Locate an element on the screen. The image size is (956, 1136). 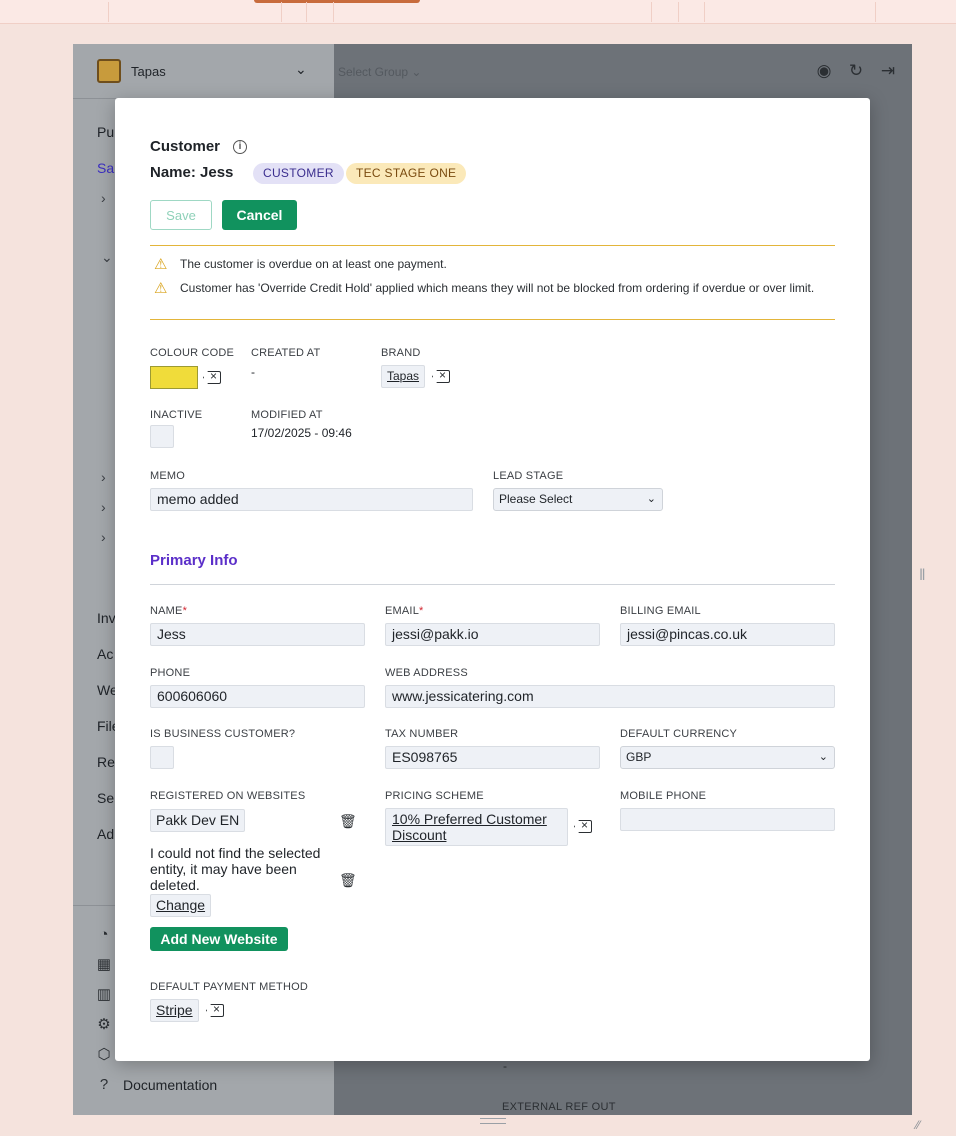
browser-tab-strip is located at coordinates (478, 12).